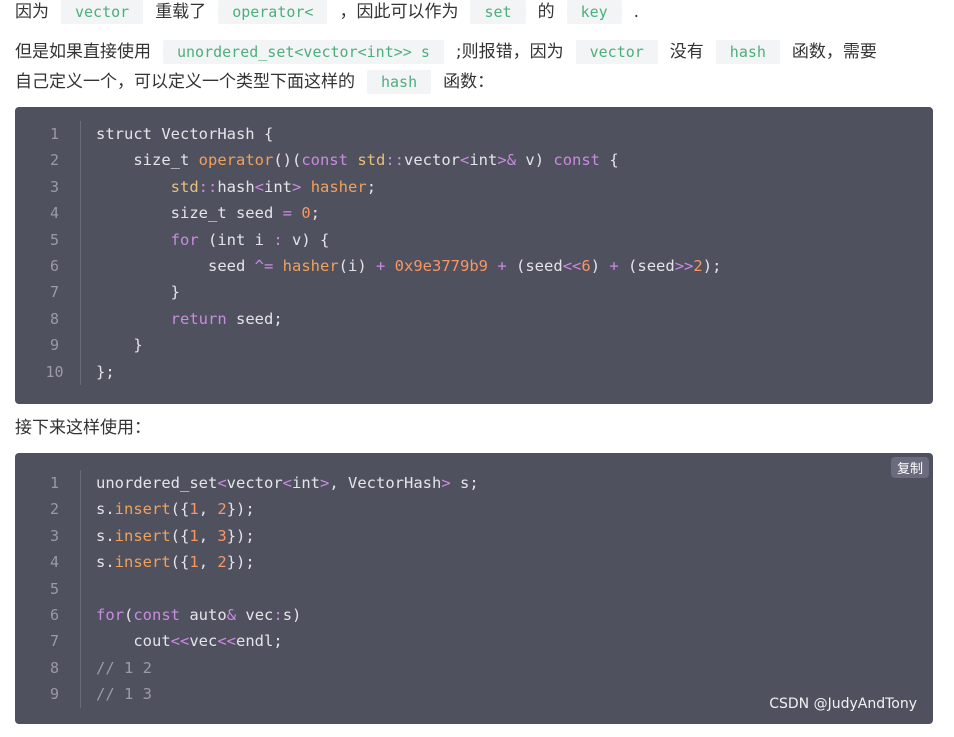  What do you see at coordinates (250, 239) in the screenshot?
I see `code-line: for (int i : v) {` at bounding box center [250, 239].